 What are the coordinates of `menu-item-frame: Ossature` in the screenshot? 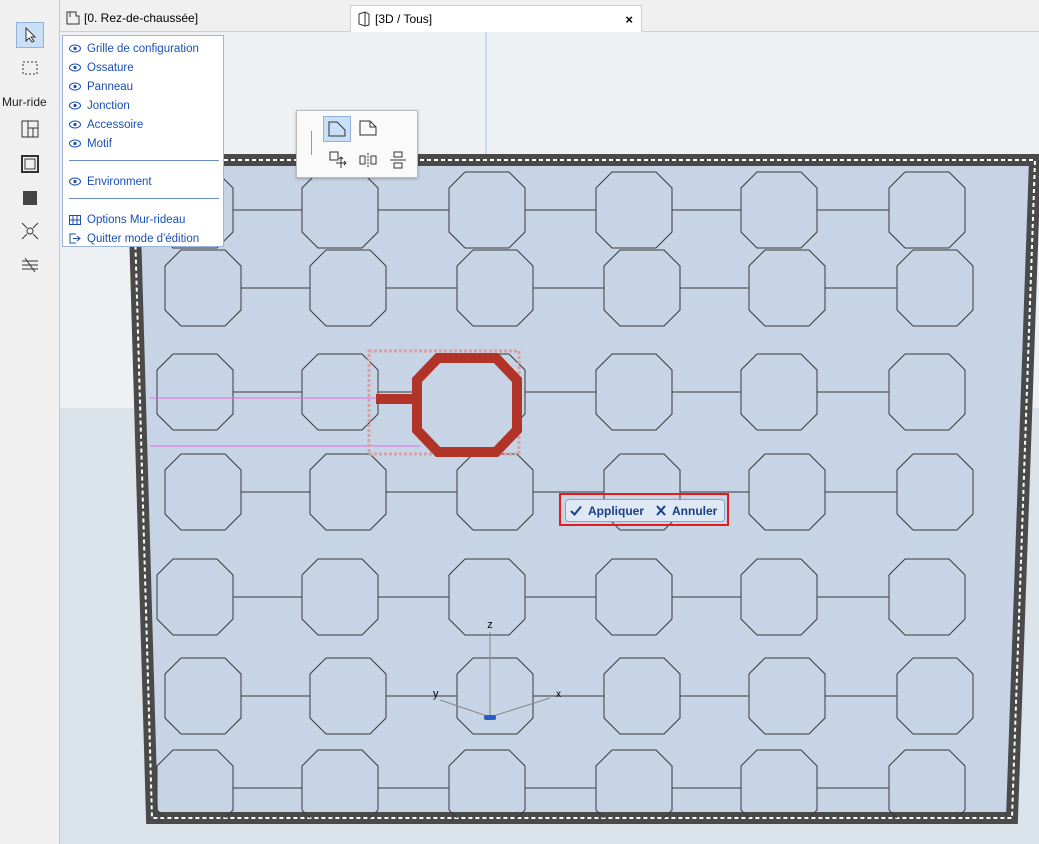 It's located at (101, 67).